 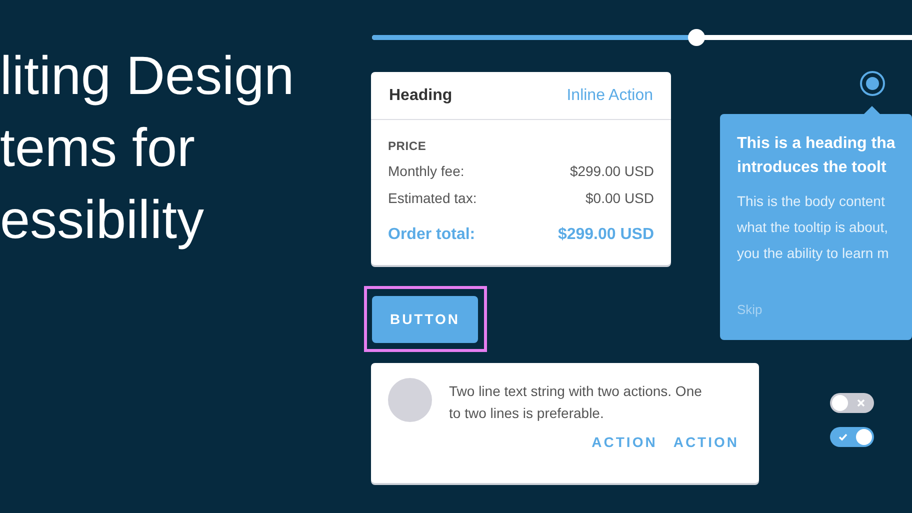 What do you see at coordinates (609, 96) in the screenshot?
I see `inline-action-link: Inline Action` at bounding box center [609, 96].